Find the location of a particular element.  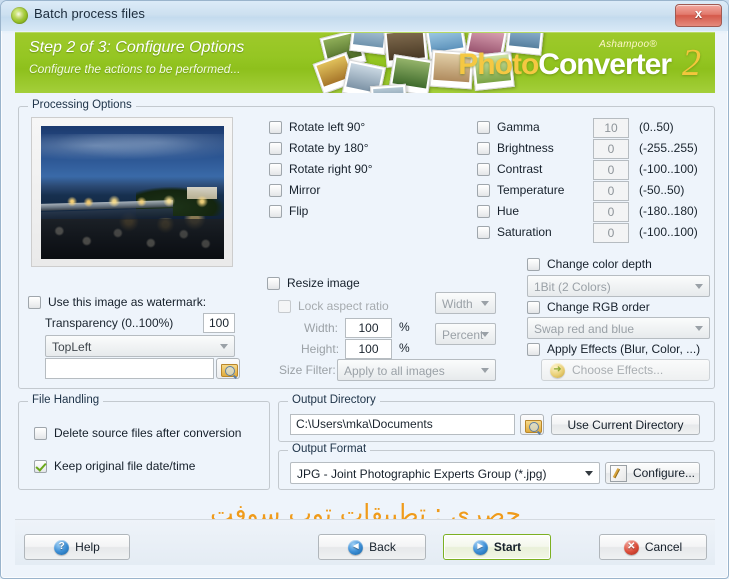

use-current-directory-button: Use Current Directory is located at coordinates (625, 424).